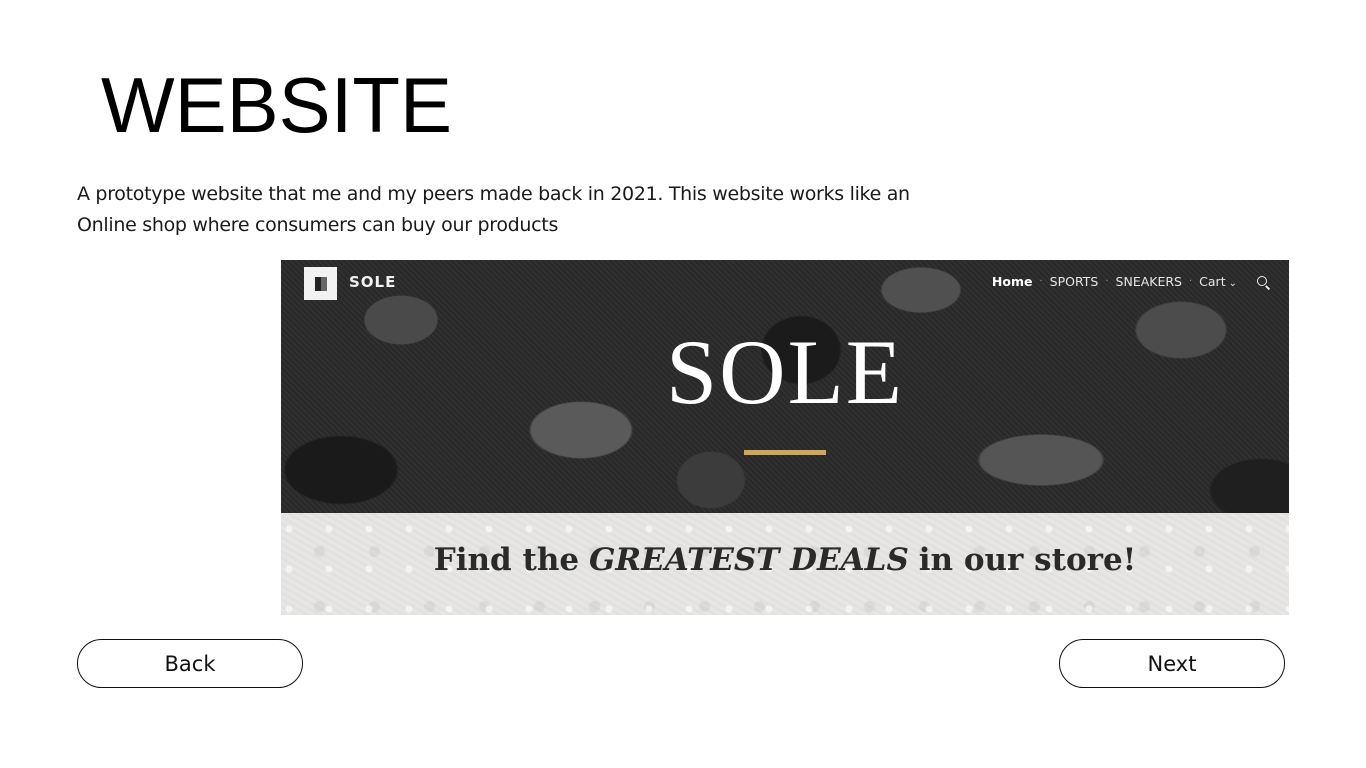  Describe the element at coordinates (1027, 560) in the screenshot. I see `tagline-suffix: in our store!` at that location.